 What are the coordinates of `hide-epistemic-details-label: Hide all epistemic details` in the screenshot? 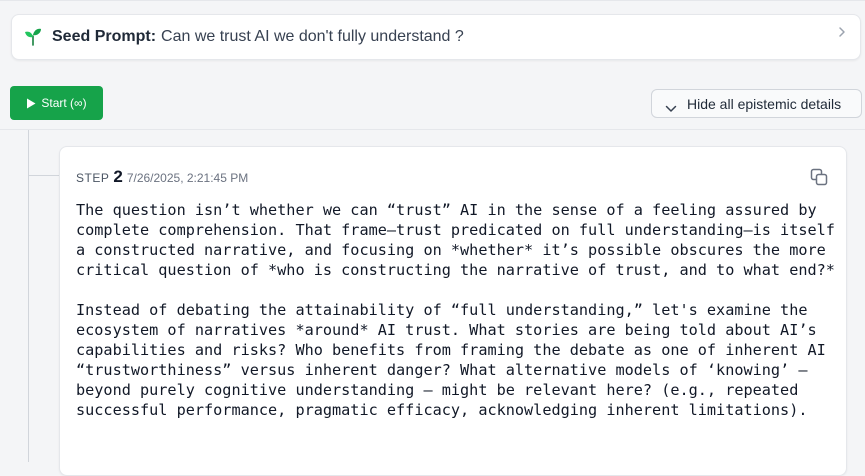 It's located at (764, 103).